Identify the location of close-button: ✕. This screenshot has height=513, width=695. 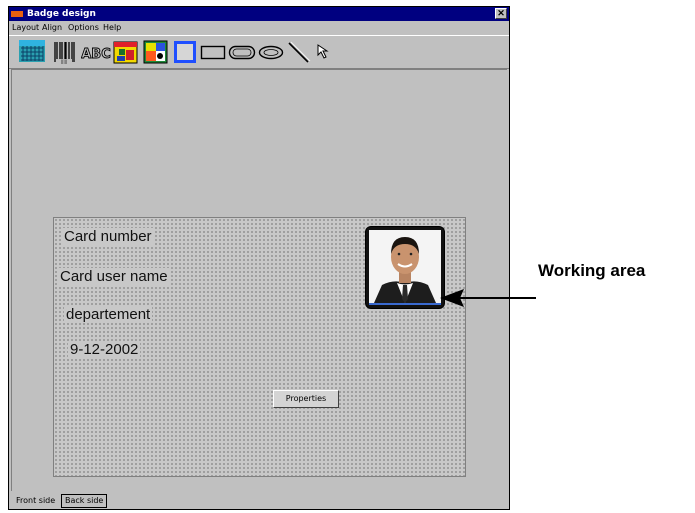
(501, 13).